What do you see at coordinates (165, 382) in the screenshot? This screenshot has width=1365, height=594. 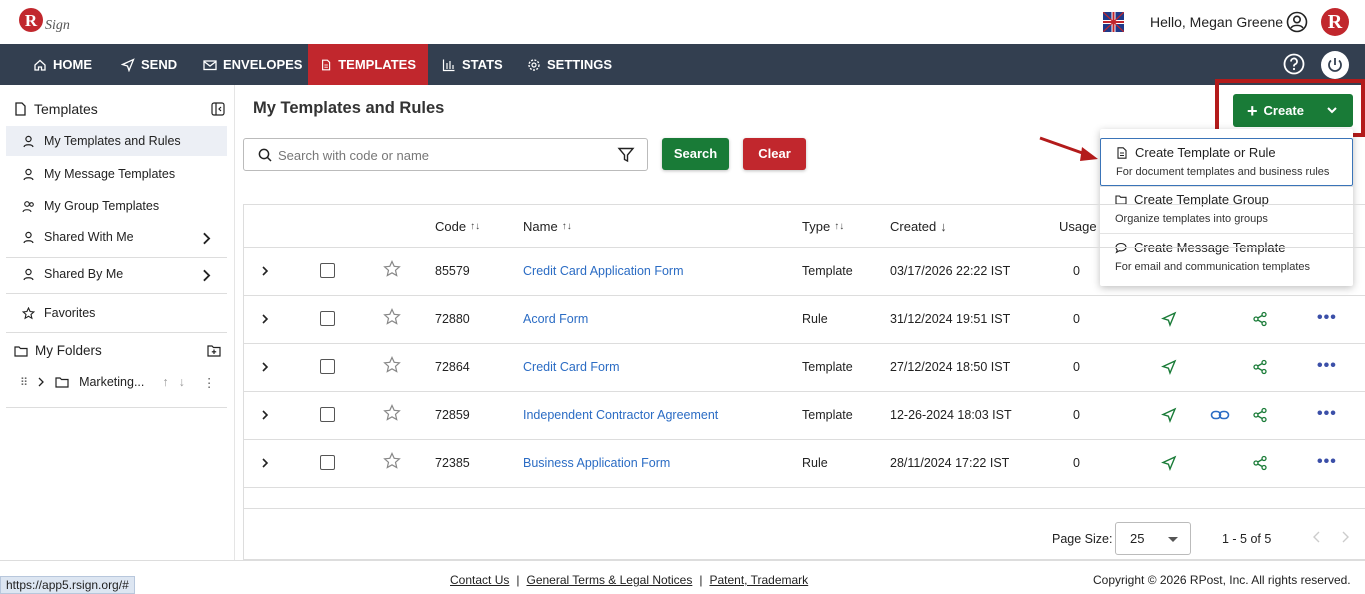 I see `move-up-icon: ↑` at bounding box center [165, 382].